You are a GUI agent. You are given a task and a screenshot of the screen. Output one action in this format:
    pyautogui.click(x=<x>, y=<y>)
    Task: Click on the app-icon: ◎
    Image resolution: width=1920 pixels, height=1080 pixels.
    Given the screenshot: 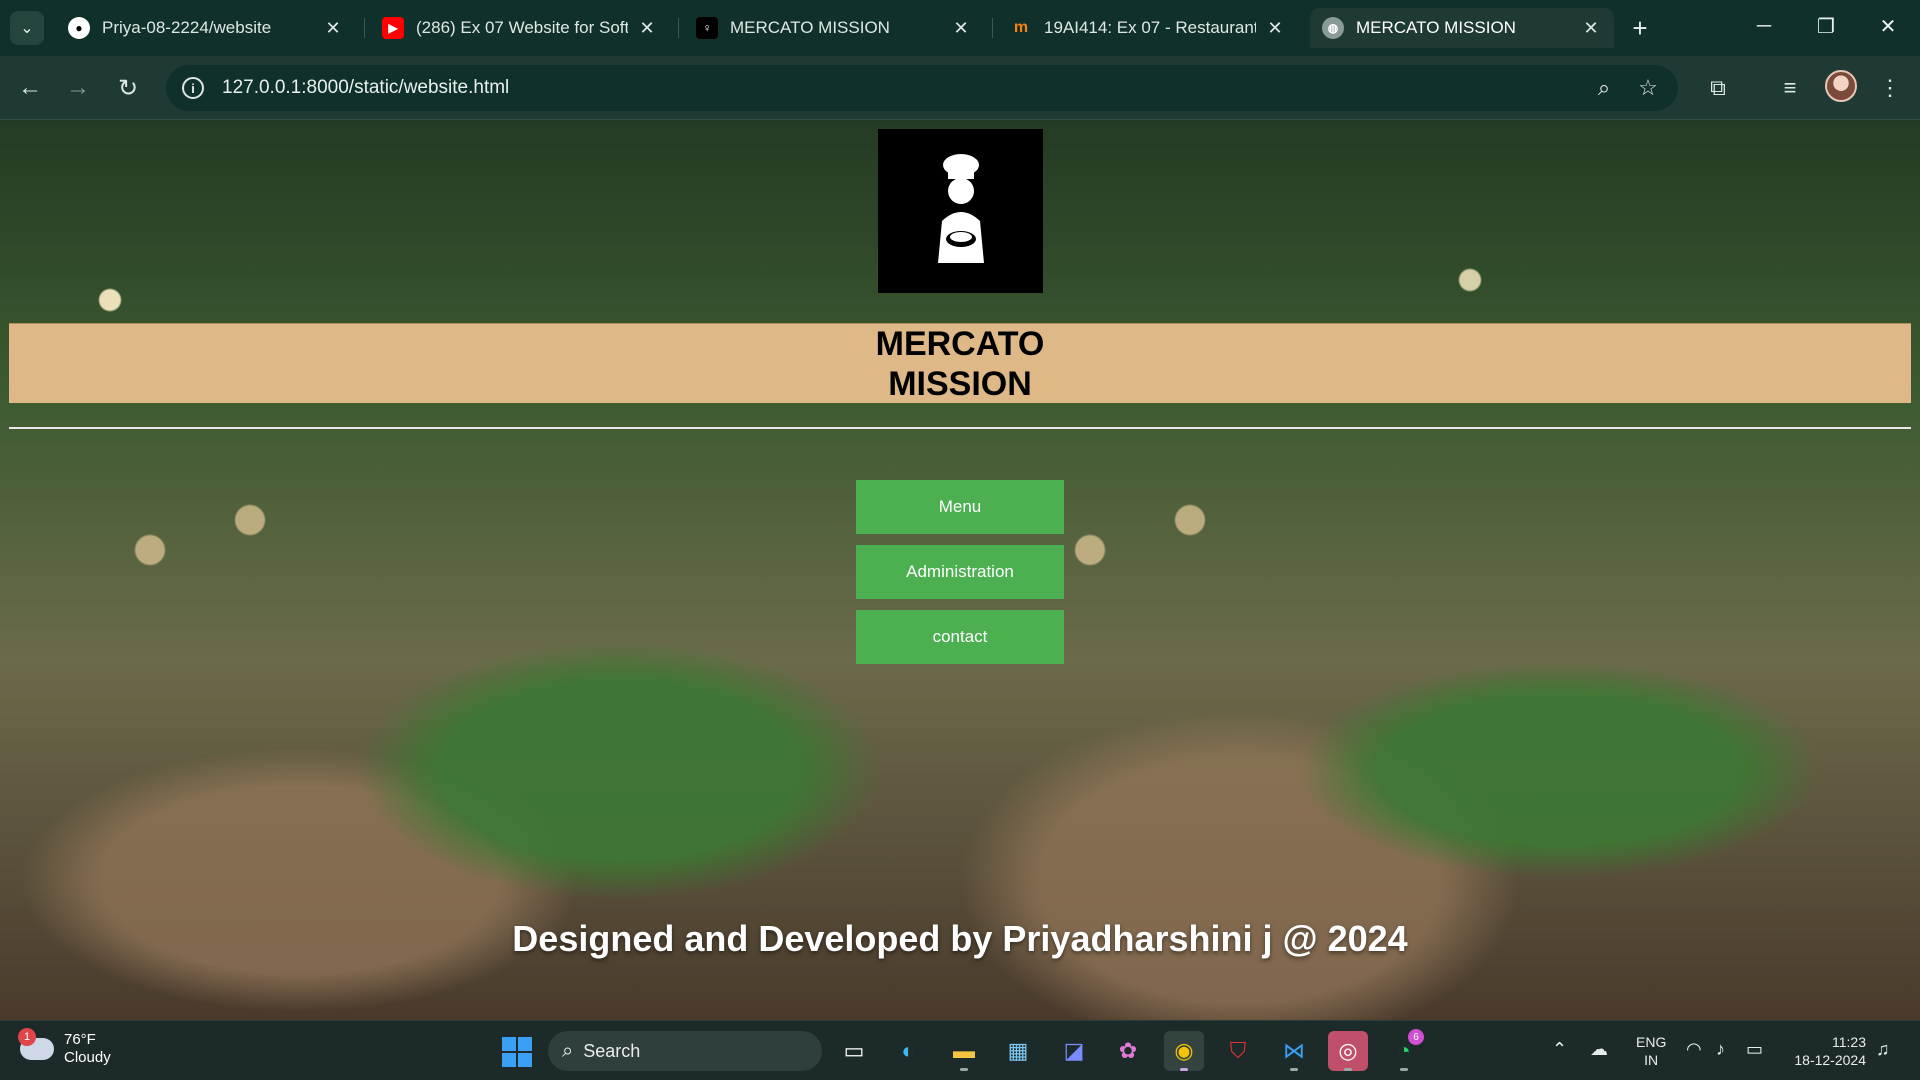 What is the action you would take?
    pyautogui.click(x=1348, y=1051)
    